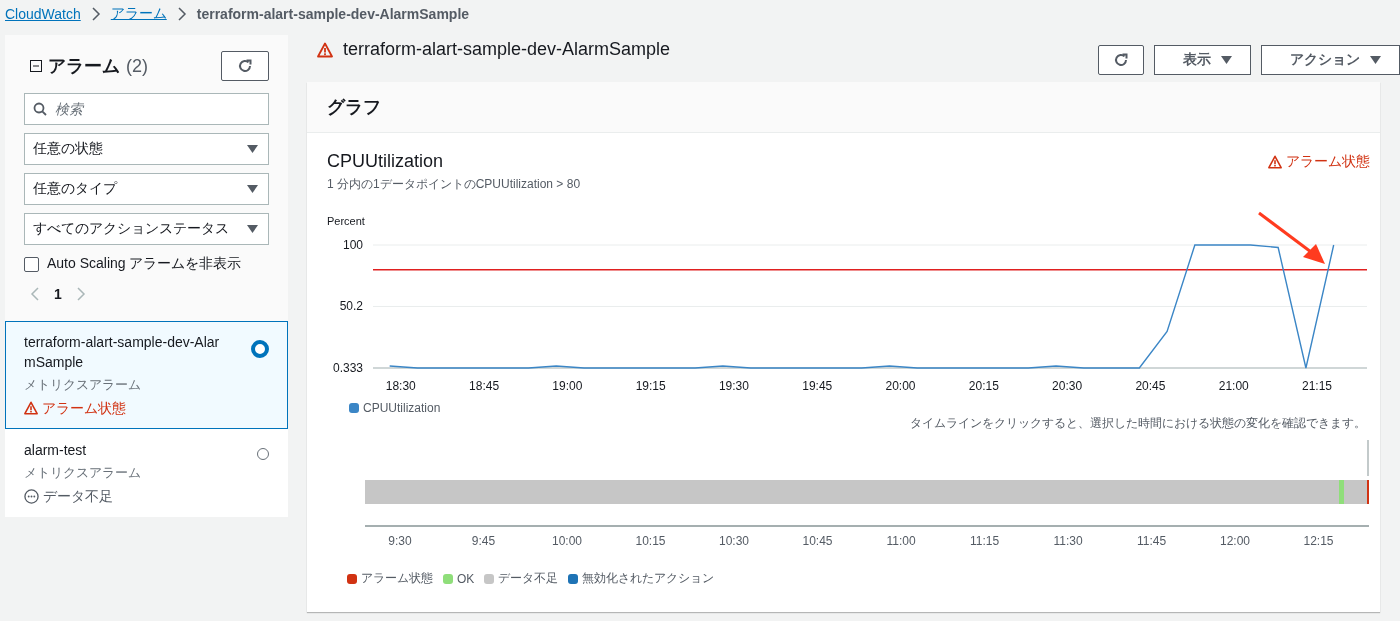  What do you see at coordinates (36, 66) in the screenshot?
I see `collapse-icon` at bounding box center [36, 66].